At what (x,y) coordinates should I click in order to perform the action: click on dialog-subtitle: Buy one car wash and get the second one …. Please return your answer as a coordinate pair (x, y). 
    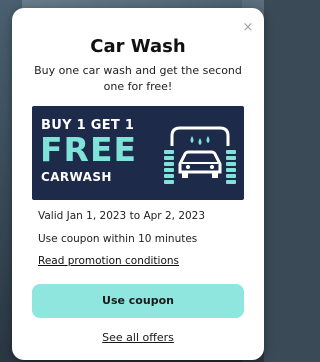
    Looking at the image, I should click on (138, 78).